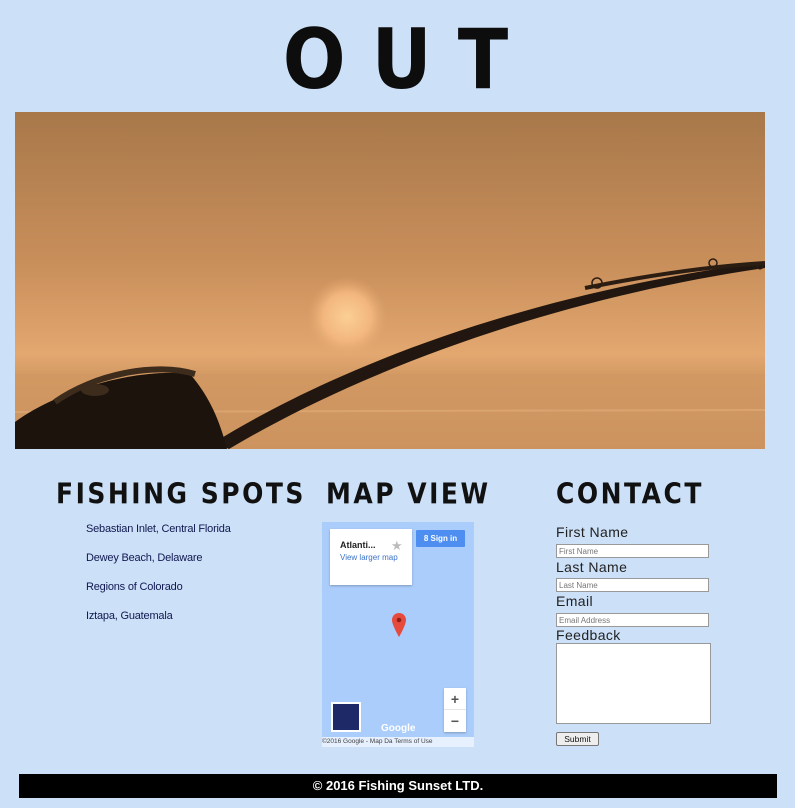 This screenshot has height=808, width=795. Describe the element at coordinates (398, 786) in the screenshot. I see `footer: © 2016 Fishing Sunset LTD.` at that location.